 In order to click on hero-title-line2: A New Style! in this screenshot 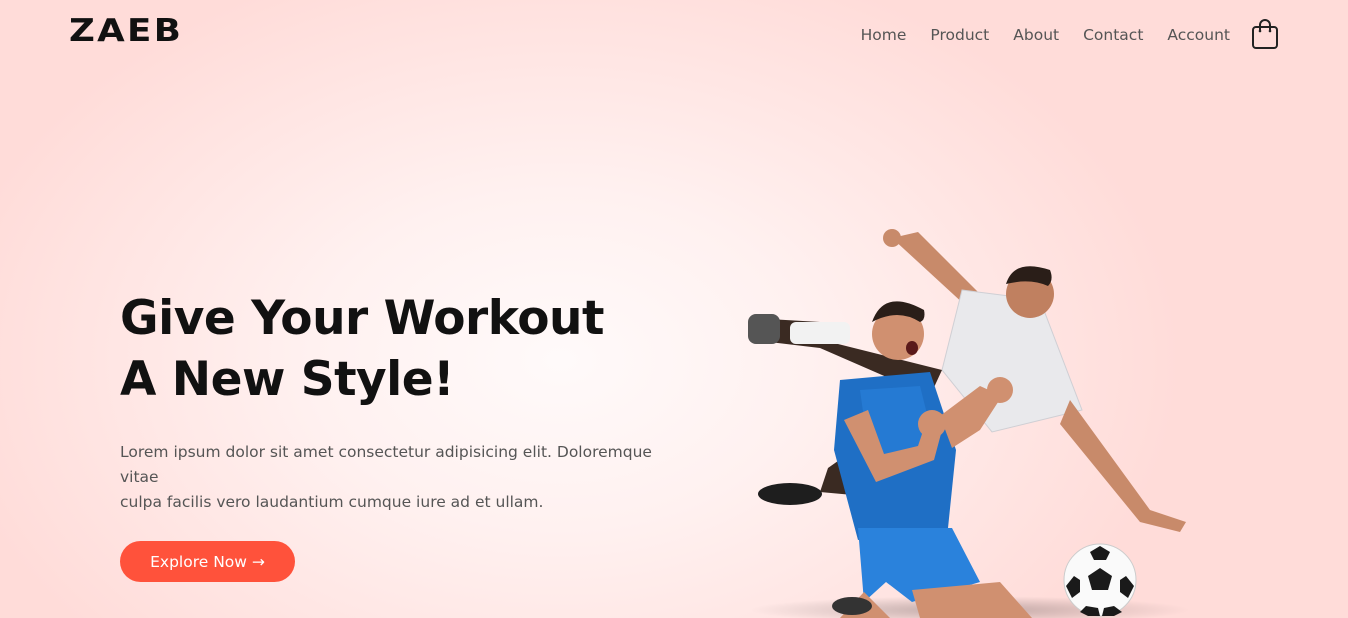, I will do `click(287, 379)`.